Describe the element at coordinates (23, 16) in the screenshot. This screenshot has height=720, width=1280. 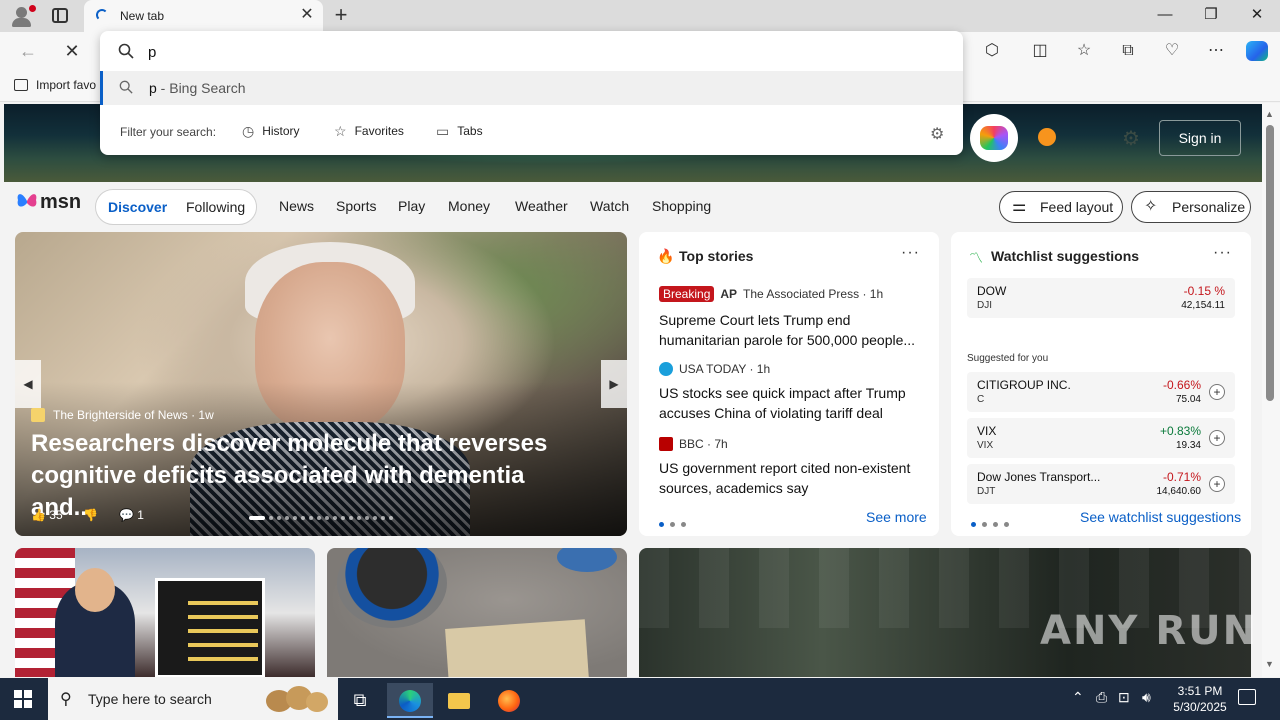
I see `profile-icon` at that location.